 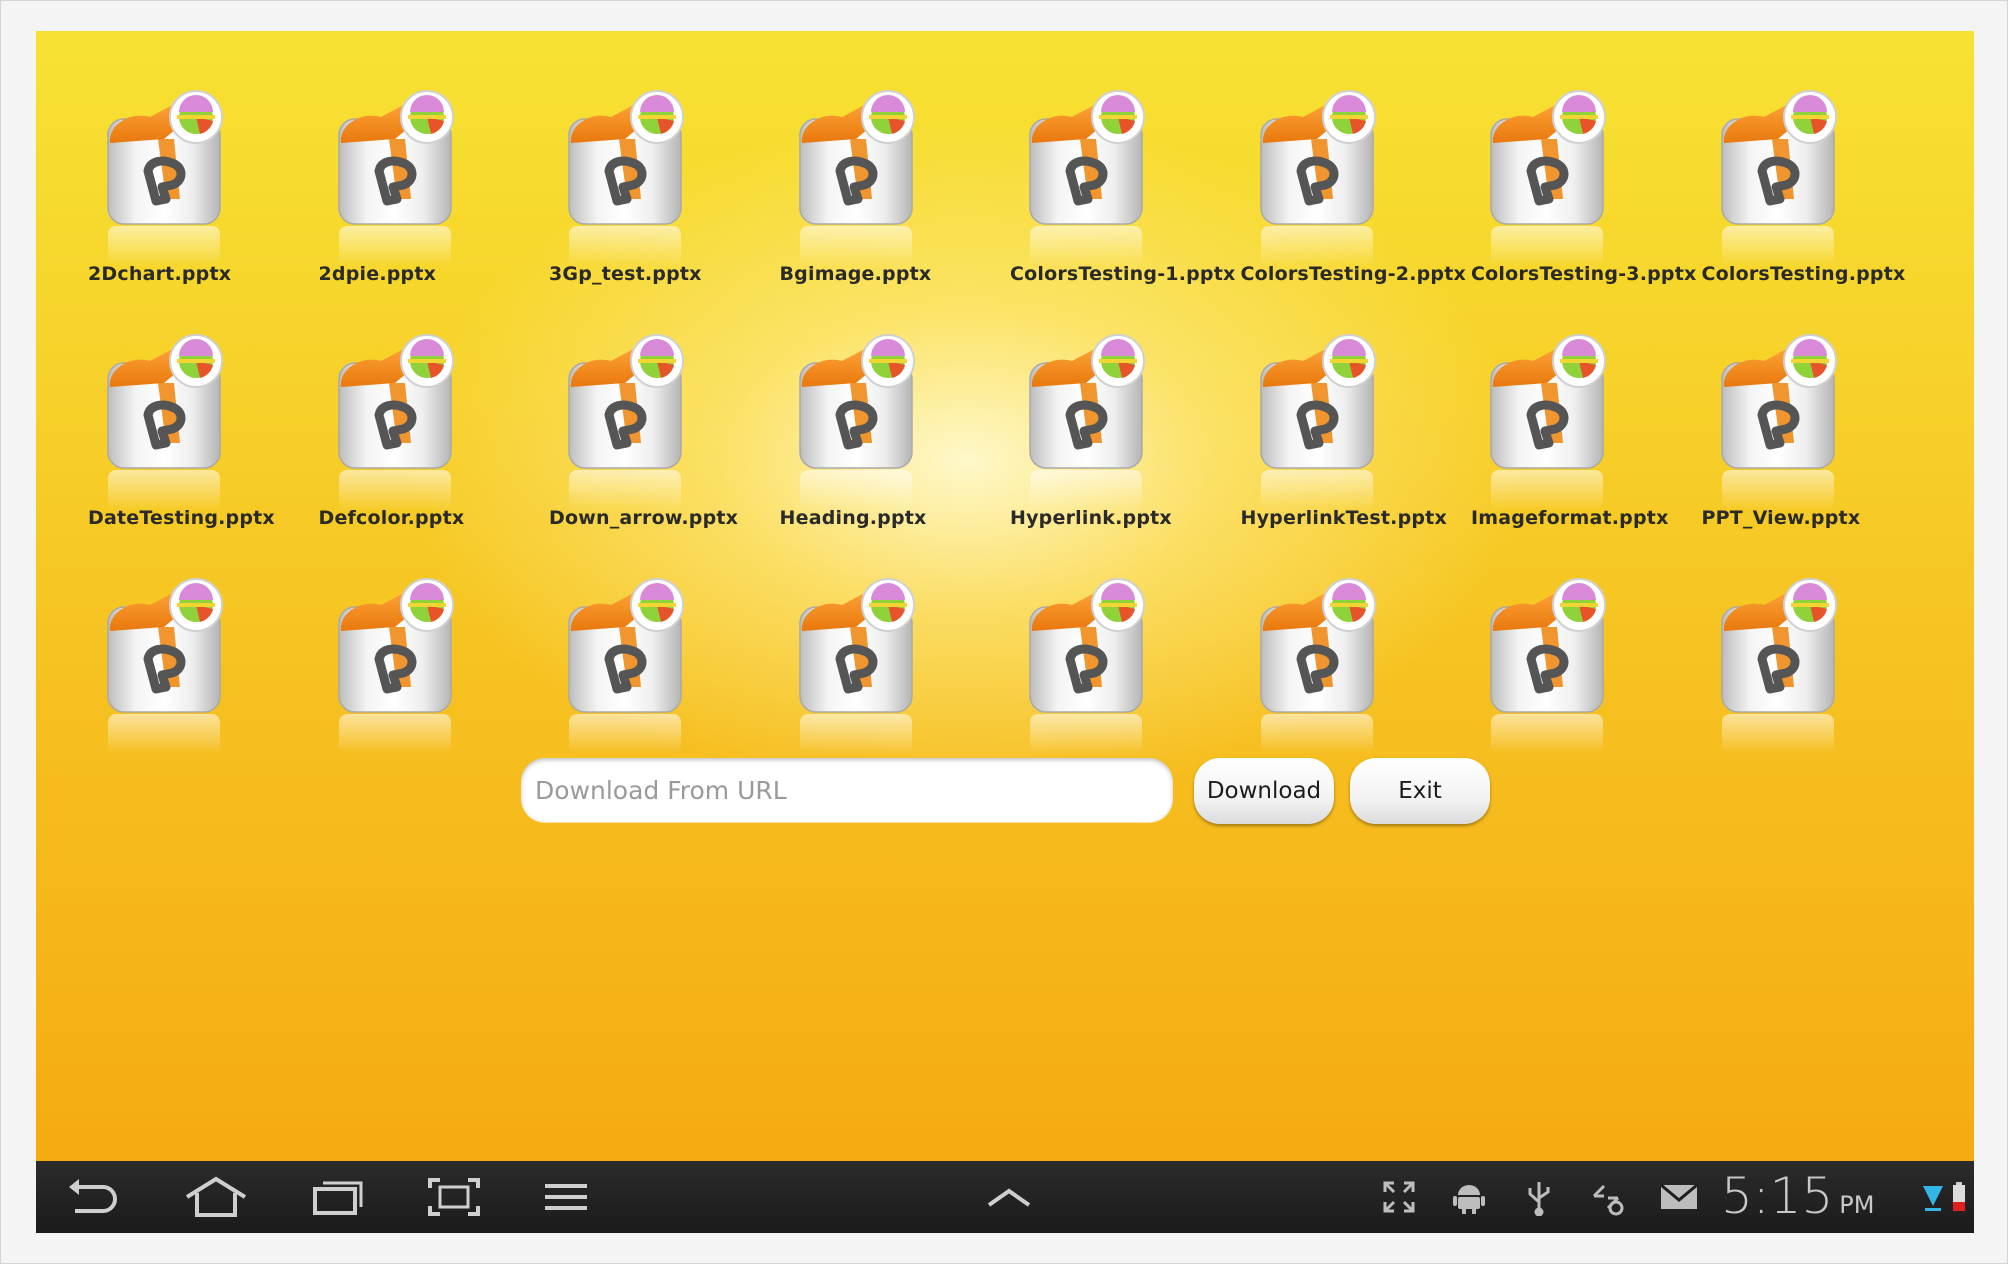 I want to click on file-name-label: HyperlinkTest.pptx, so click(x=1343, y=518).